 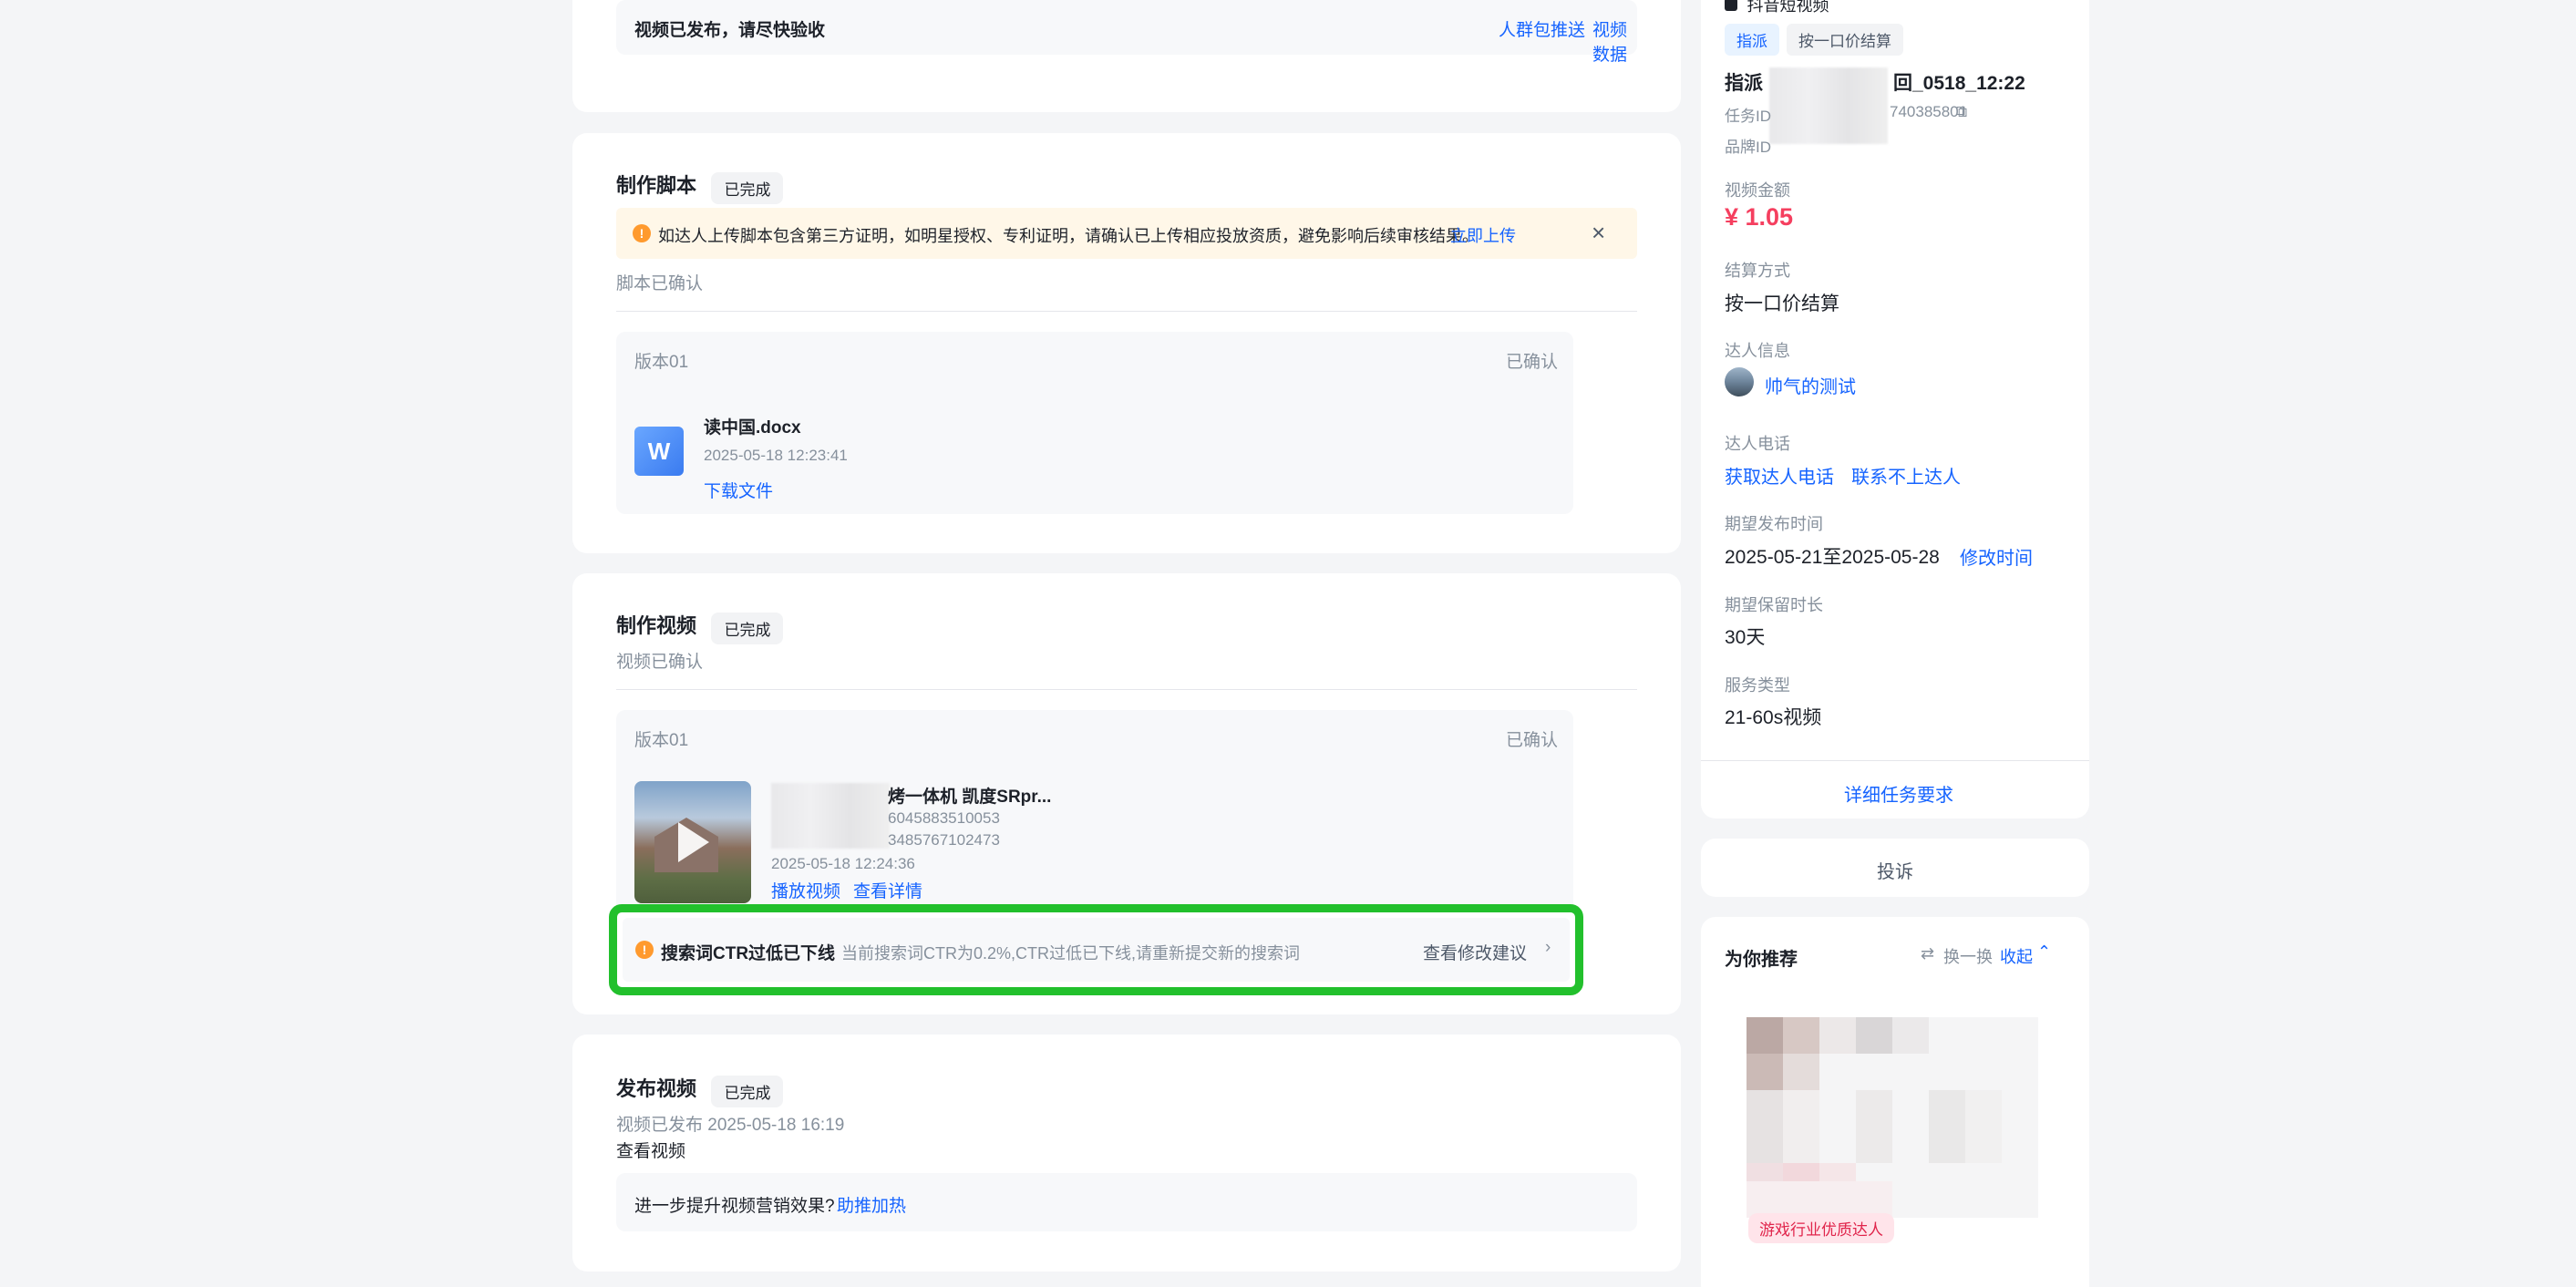 I want to click on recommend-title: 为你推荐, so click(x=1761, y=960).